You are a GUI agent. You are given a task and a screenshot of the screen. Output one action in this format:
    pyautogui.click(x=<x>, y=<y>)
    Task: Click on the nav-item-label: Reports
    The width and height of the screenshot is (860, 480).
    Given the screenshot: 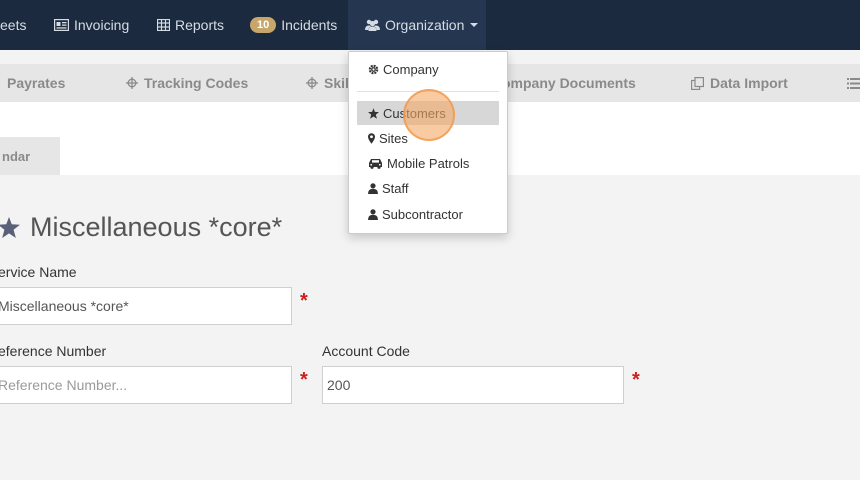 What is the action you would take?
    pyautogui.click(x=200, y=25)
    